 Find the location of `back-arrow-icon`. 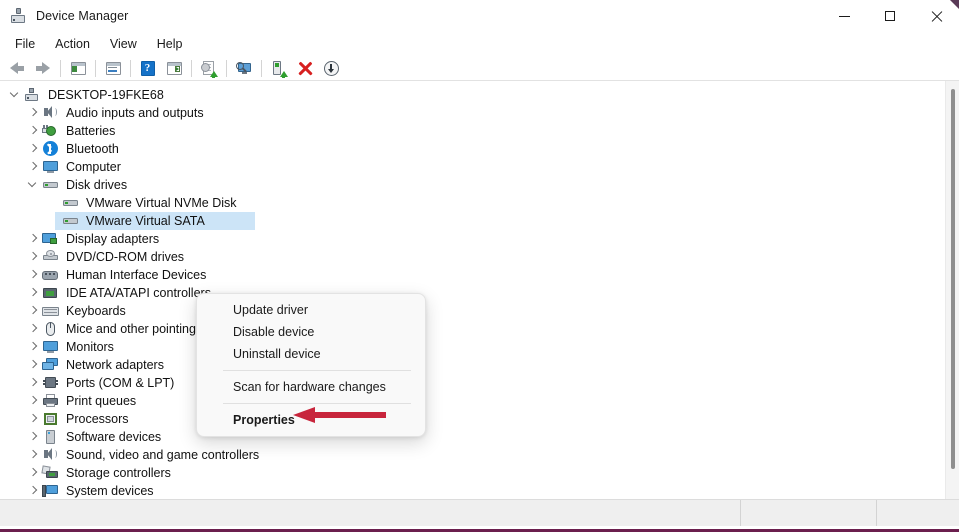

back-arrow-icon is located at coordinates (17, 68).